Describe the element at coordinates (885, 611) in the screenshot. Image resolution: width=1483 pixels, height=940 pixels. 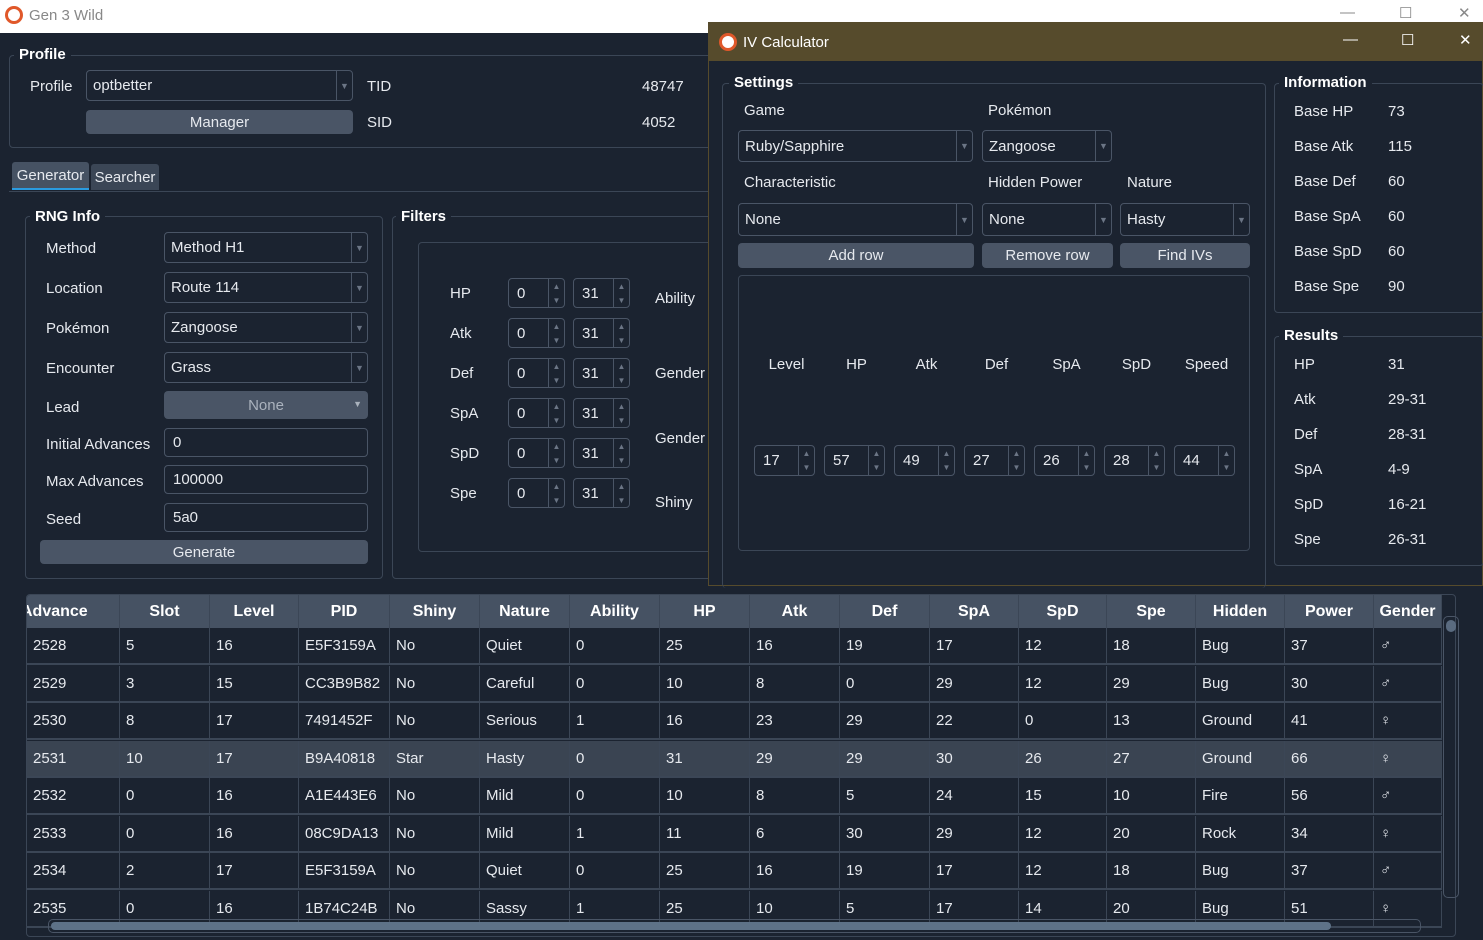
I see `column-header-def: Def` at that location.